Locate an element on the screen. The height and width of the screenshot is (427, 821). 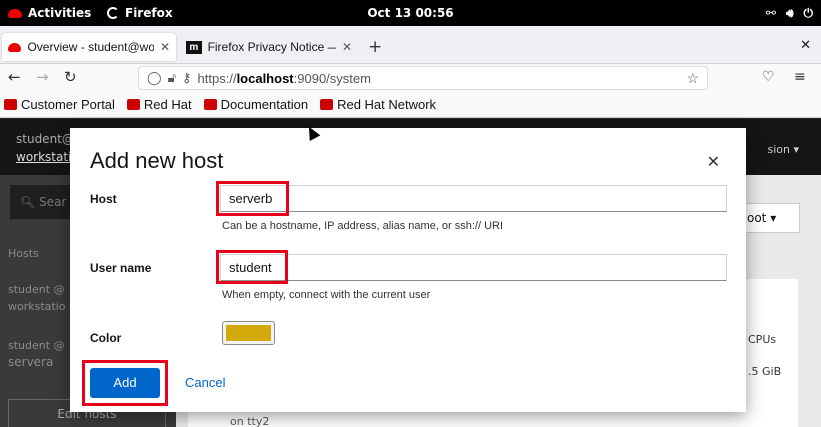
bookmark-customer-portal: Customer Portal is located at coordinates (59, 104).